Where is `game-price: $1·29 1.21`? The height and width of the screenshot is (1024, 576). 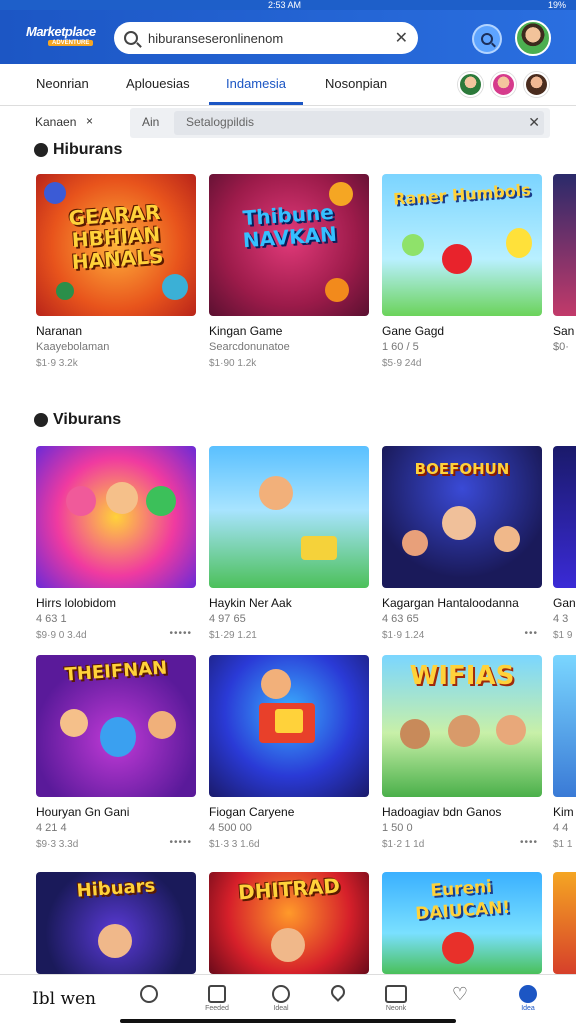
game-price: $1·29 1.21 is located at coordinates (233, 635).